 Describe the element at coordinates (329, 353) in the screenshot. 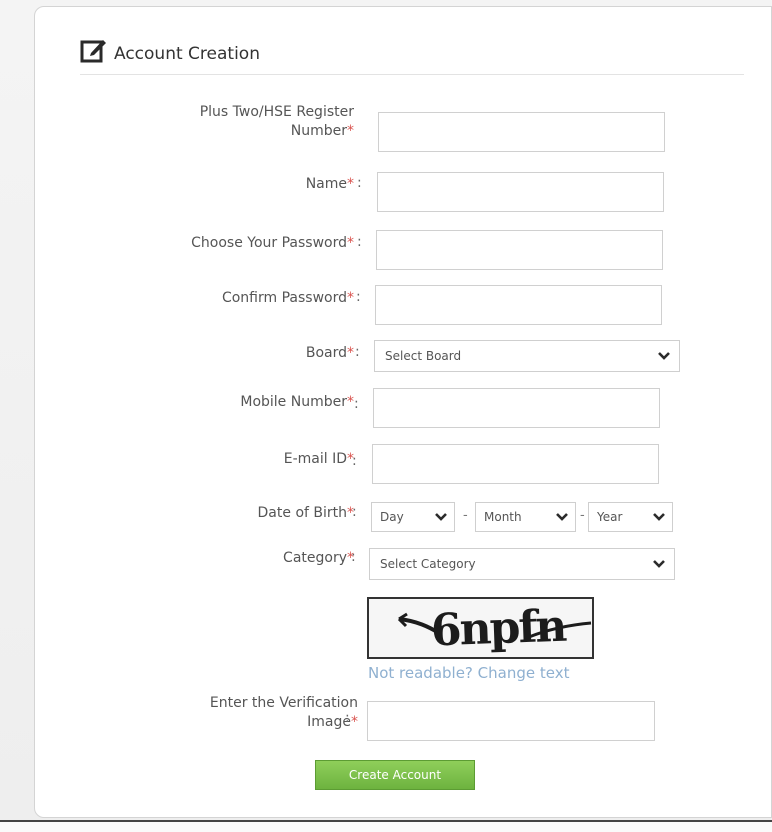

I see `board-label: Board*` at that location.